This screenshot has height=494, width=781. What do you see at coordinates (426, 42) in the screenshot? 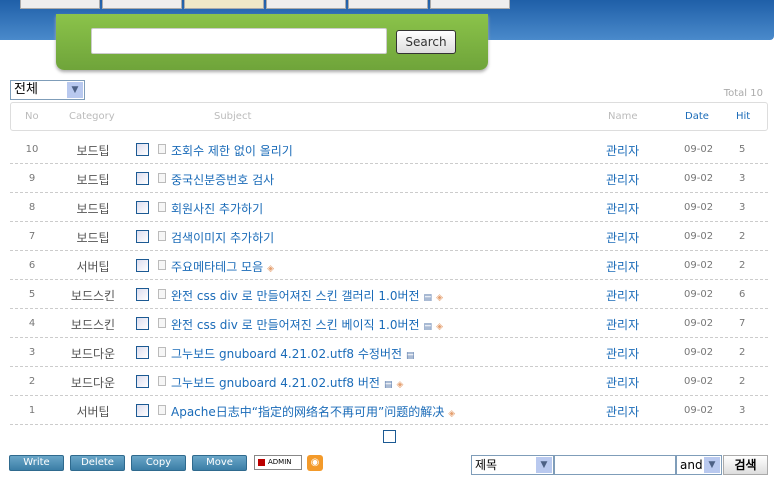
I see `search-button: Search` at bounding box center [426, 42].